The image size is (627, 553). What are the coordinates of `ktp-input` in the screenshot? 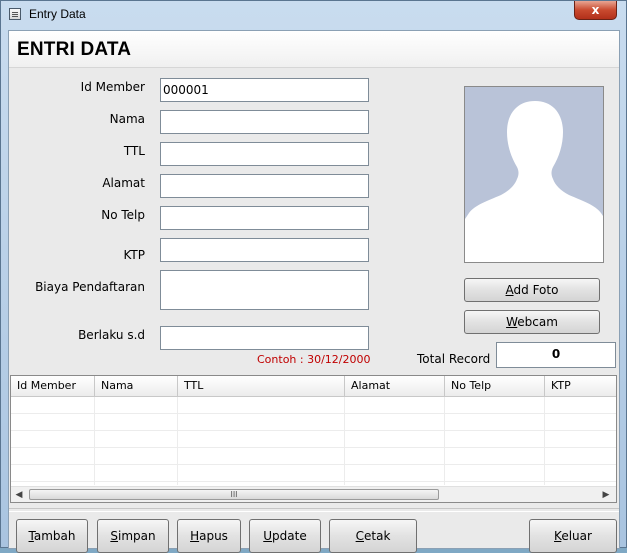 It's located at (264, 250).